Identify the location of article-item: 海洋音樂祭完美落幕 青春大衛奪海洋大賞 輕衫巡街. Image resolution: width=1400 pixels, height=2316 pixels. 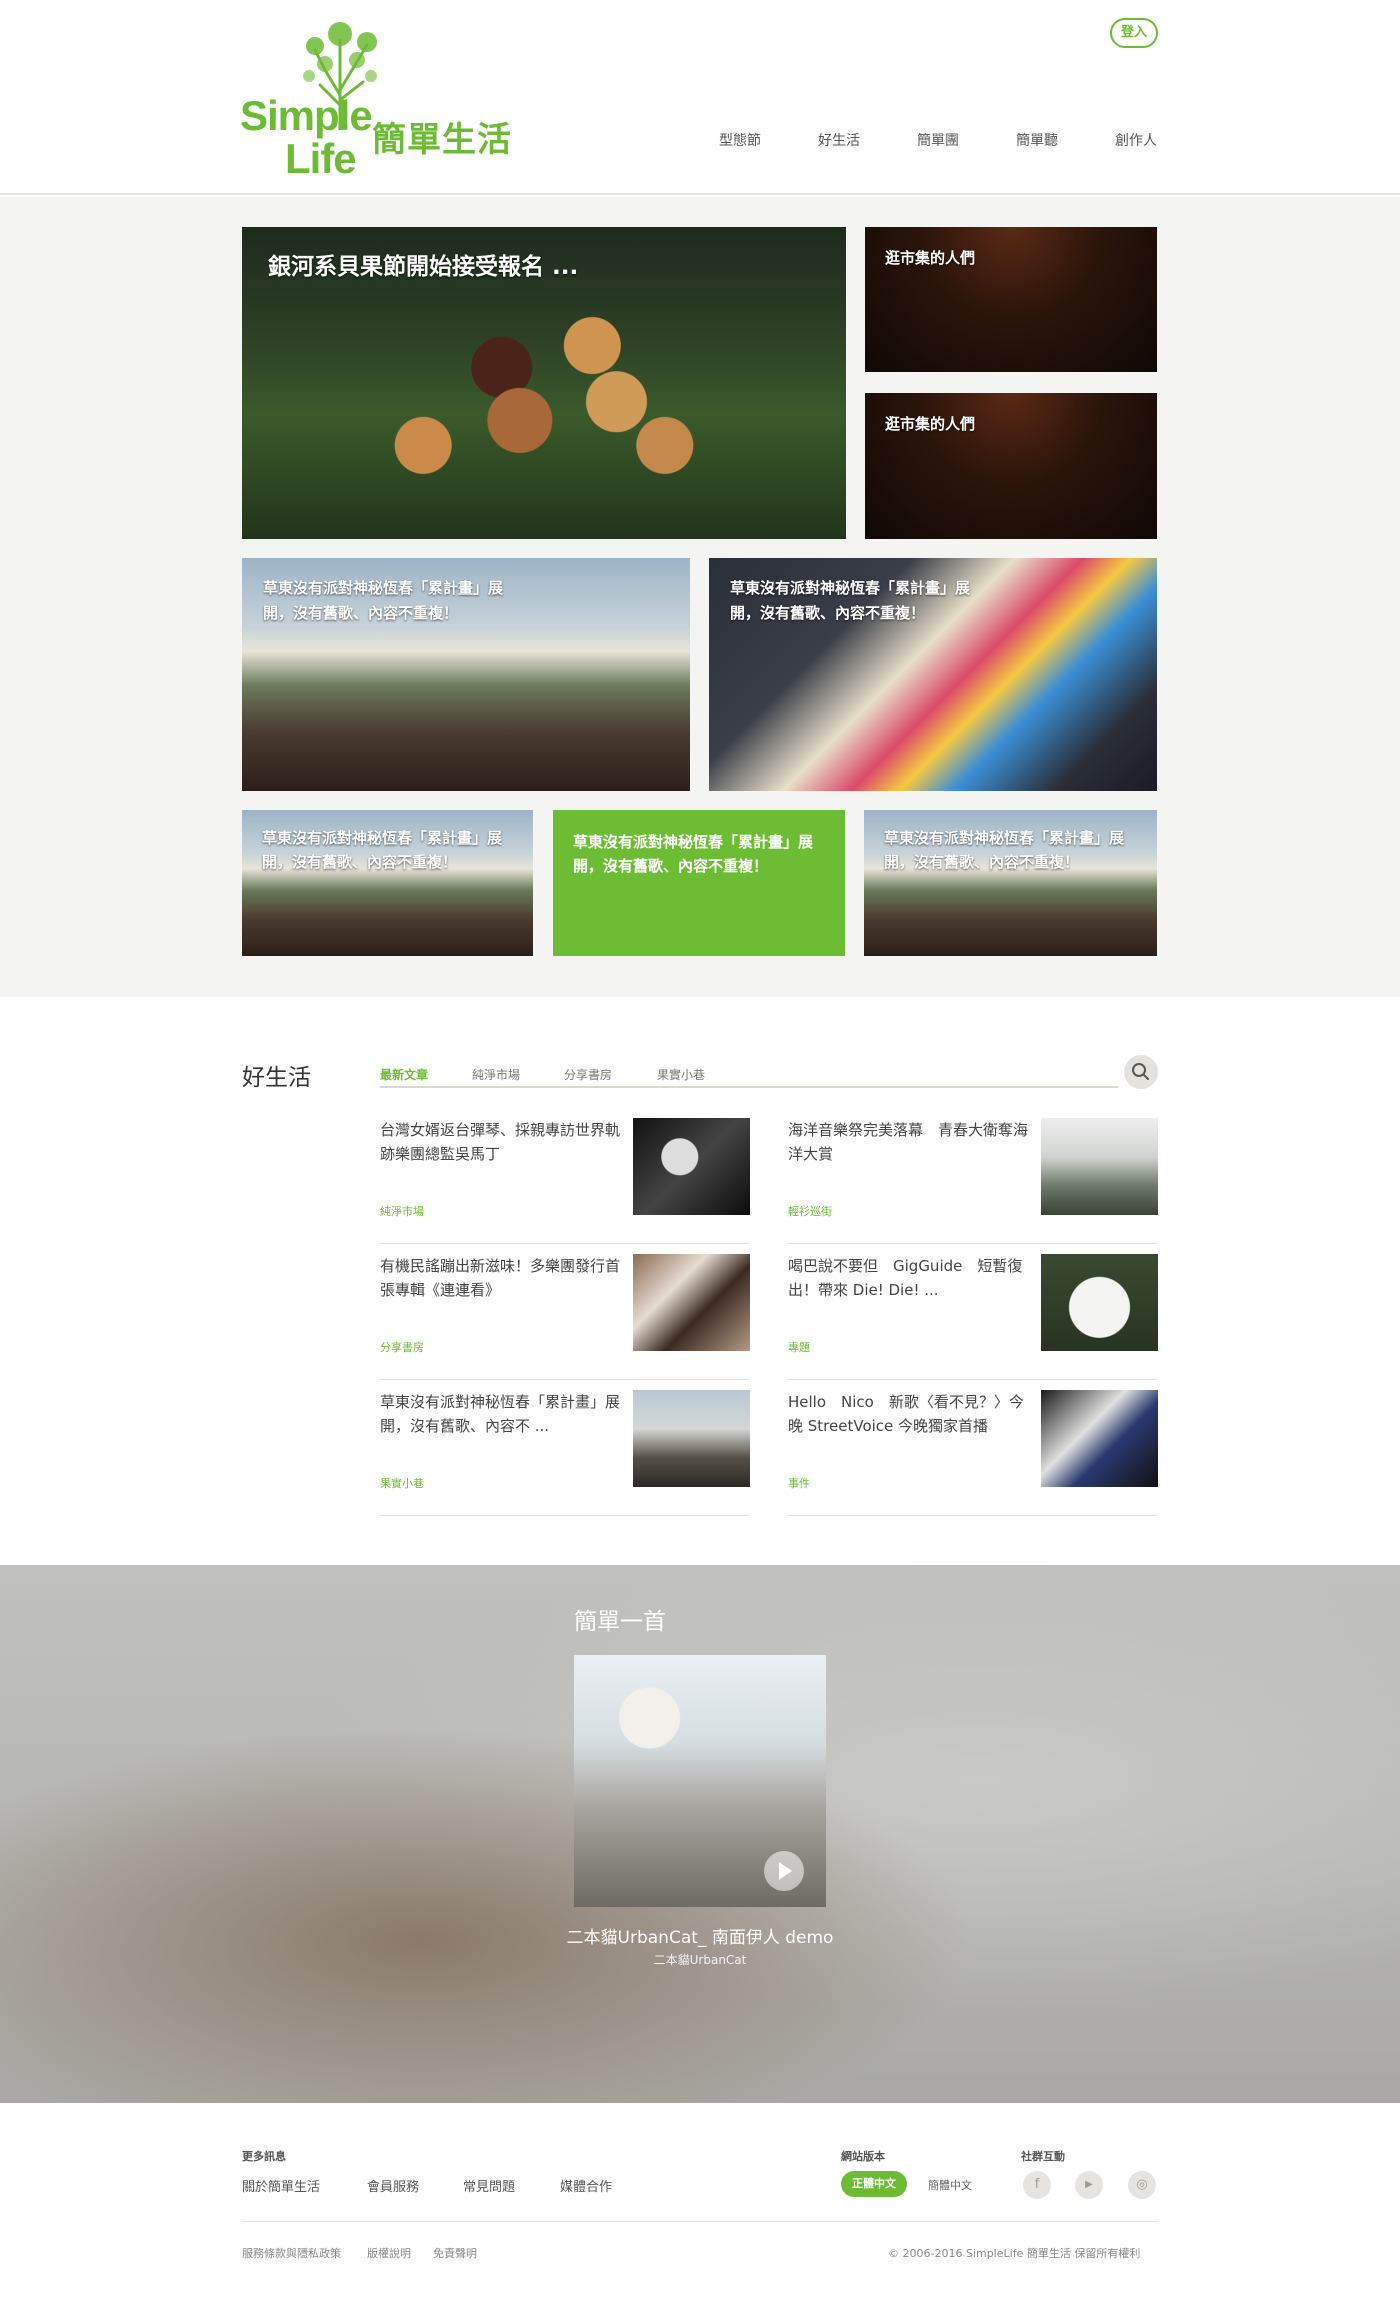
(973, 1181).